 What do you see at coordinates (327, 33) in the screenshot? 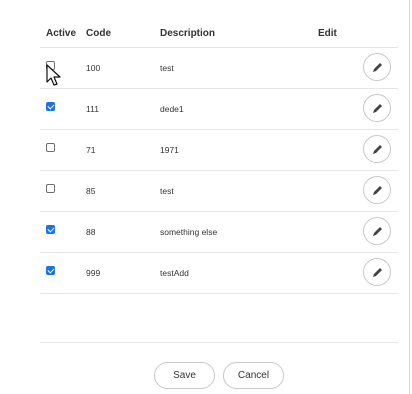
I see `header-edit: Edit` at bounding box center [327, 33].